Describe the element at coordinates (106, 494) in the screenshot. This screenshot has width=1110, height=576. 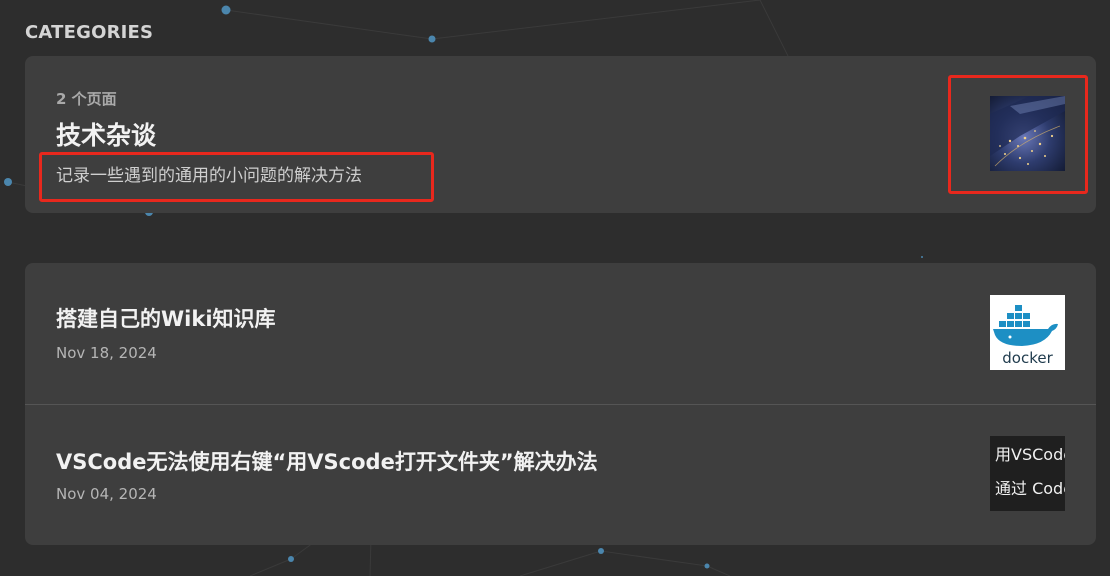
I see `post-date: Nov 04, 2024` at that location.